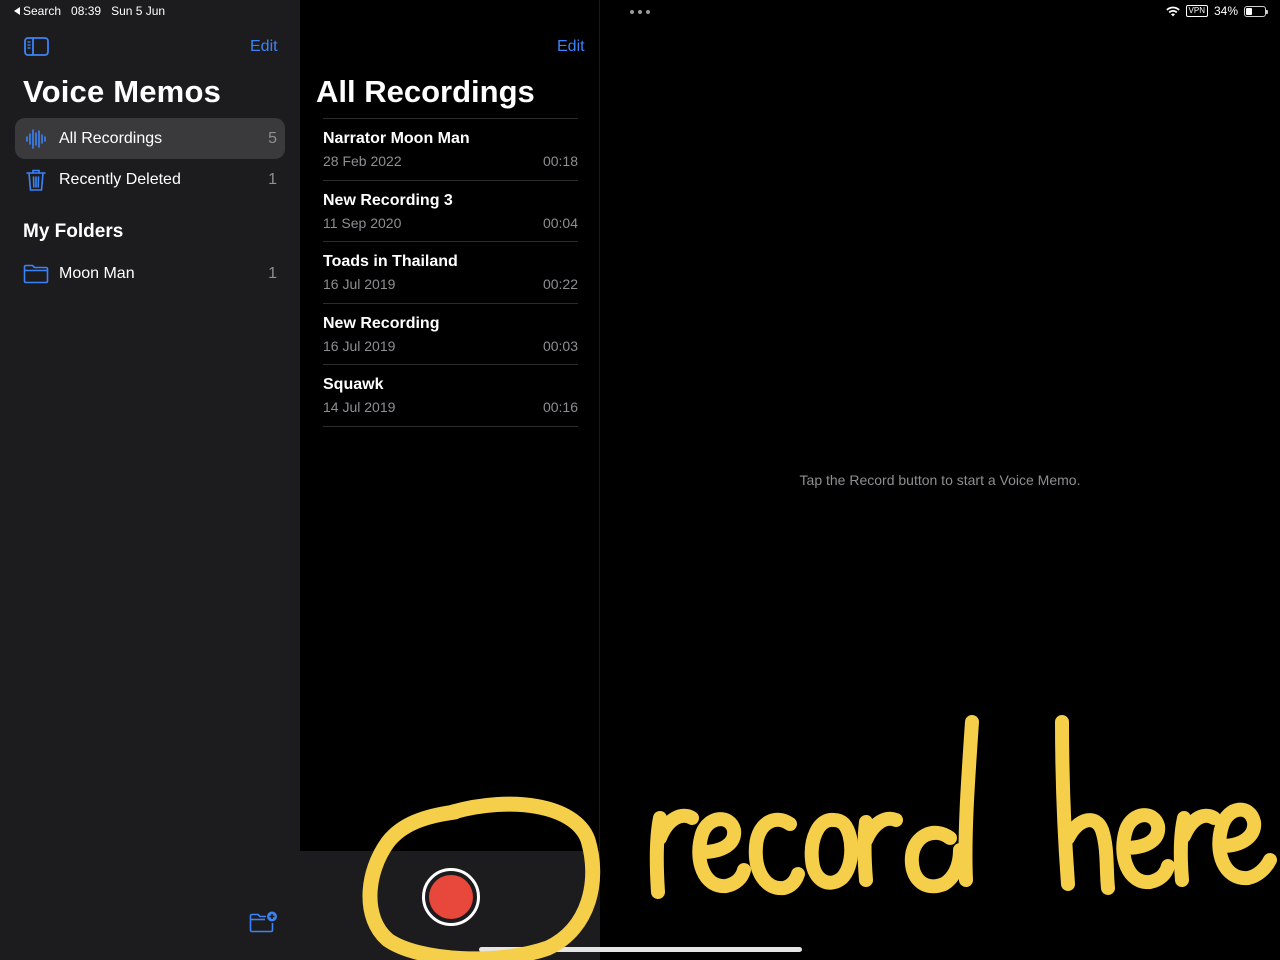 The width and height of the screenshot is (1280, 960). I want to click on my-folders-heading: My Folders, so click(73, 231).